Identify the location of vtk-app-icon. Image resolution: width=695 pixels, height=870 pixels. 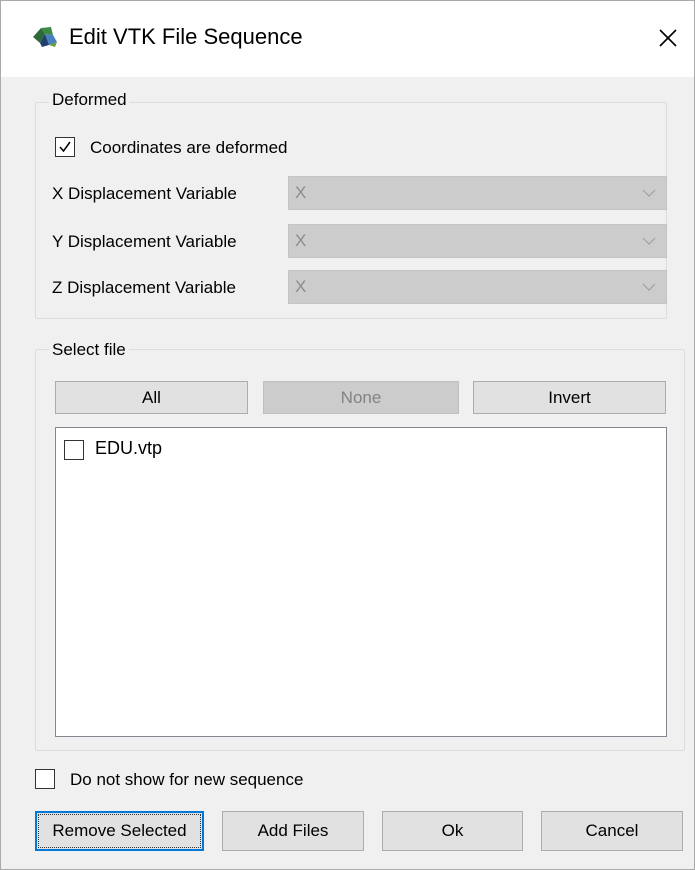
(45, 37).